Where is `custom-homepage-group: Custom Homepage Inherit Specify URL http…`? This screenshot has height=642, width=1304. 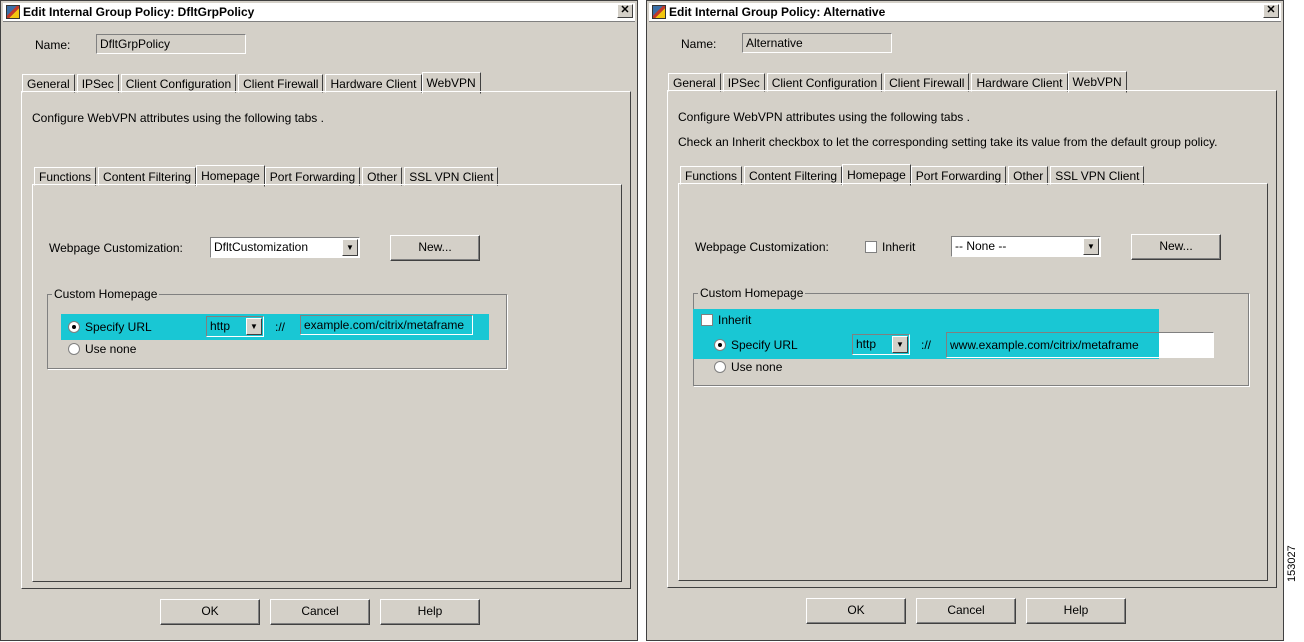 custom-homepage-group: Custom Homepage Inherit Specify URL http… is located at coordinates (971, 336).